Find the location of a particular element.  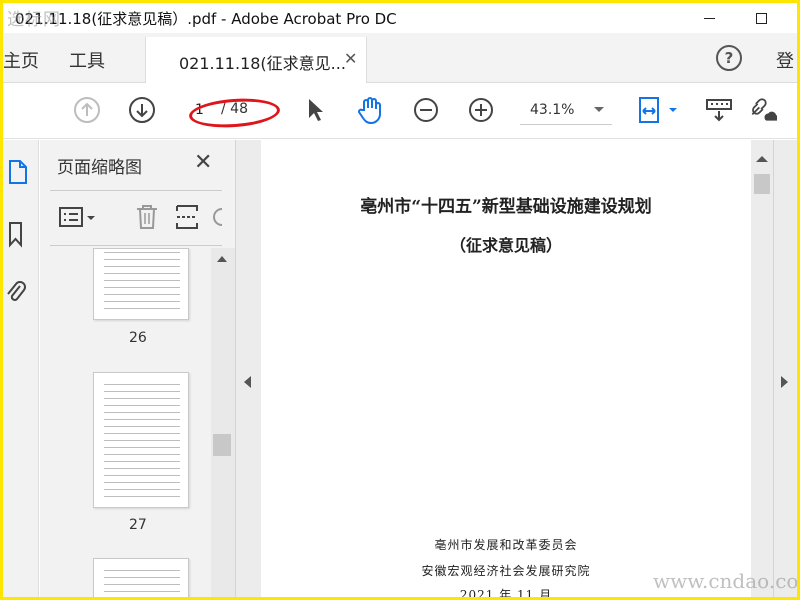

zoom-select: 43.1% is located at coordinates (566, 111).